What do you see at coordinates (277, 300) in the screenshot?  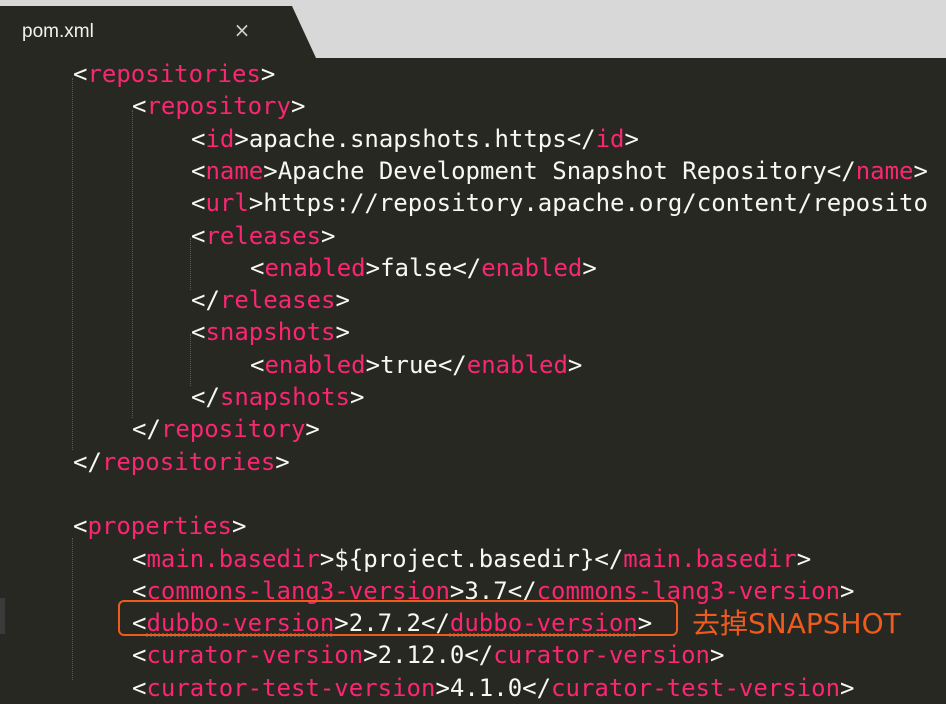 I see `tag-name: releases` at bounding box center [277, 300].